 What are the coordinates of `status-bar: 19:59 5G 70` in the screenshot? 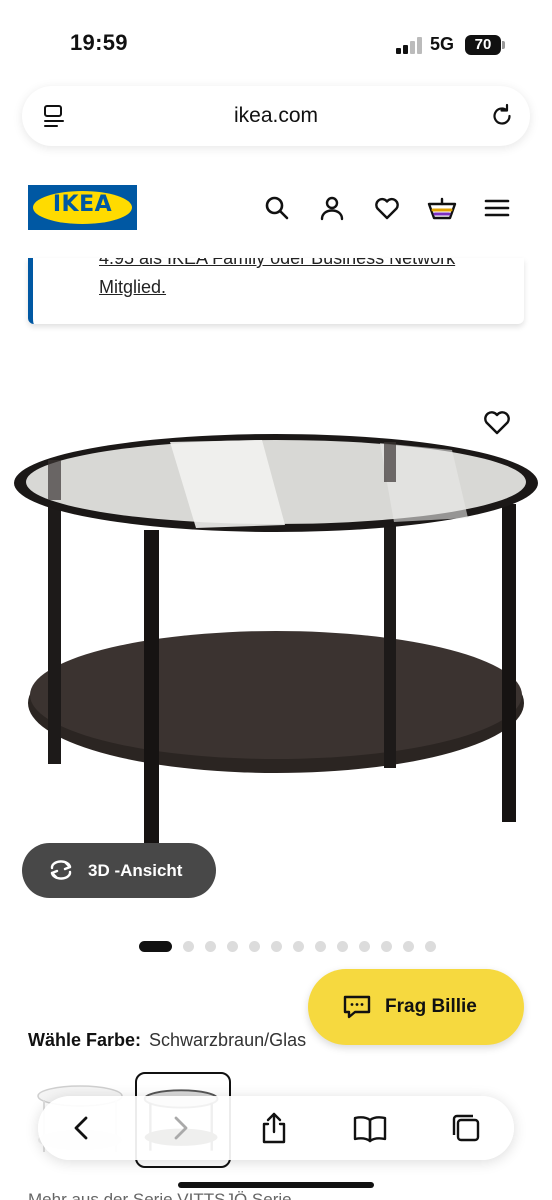 It's located at (276, 40).